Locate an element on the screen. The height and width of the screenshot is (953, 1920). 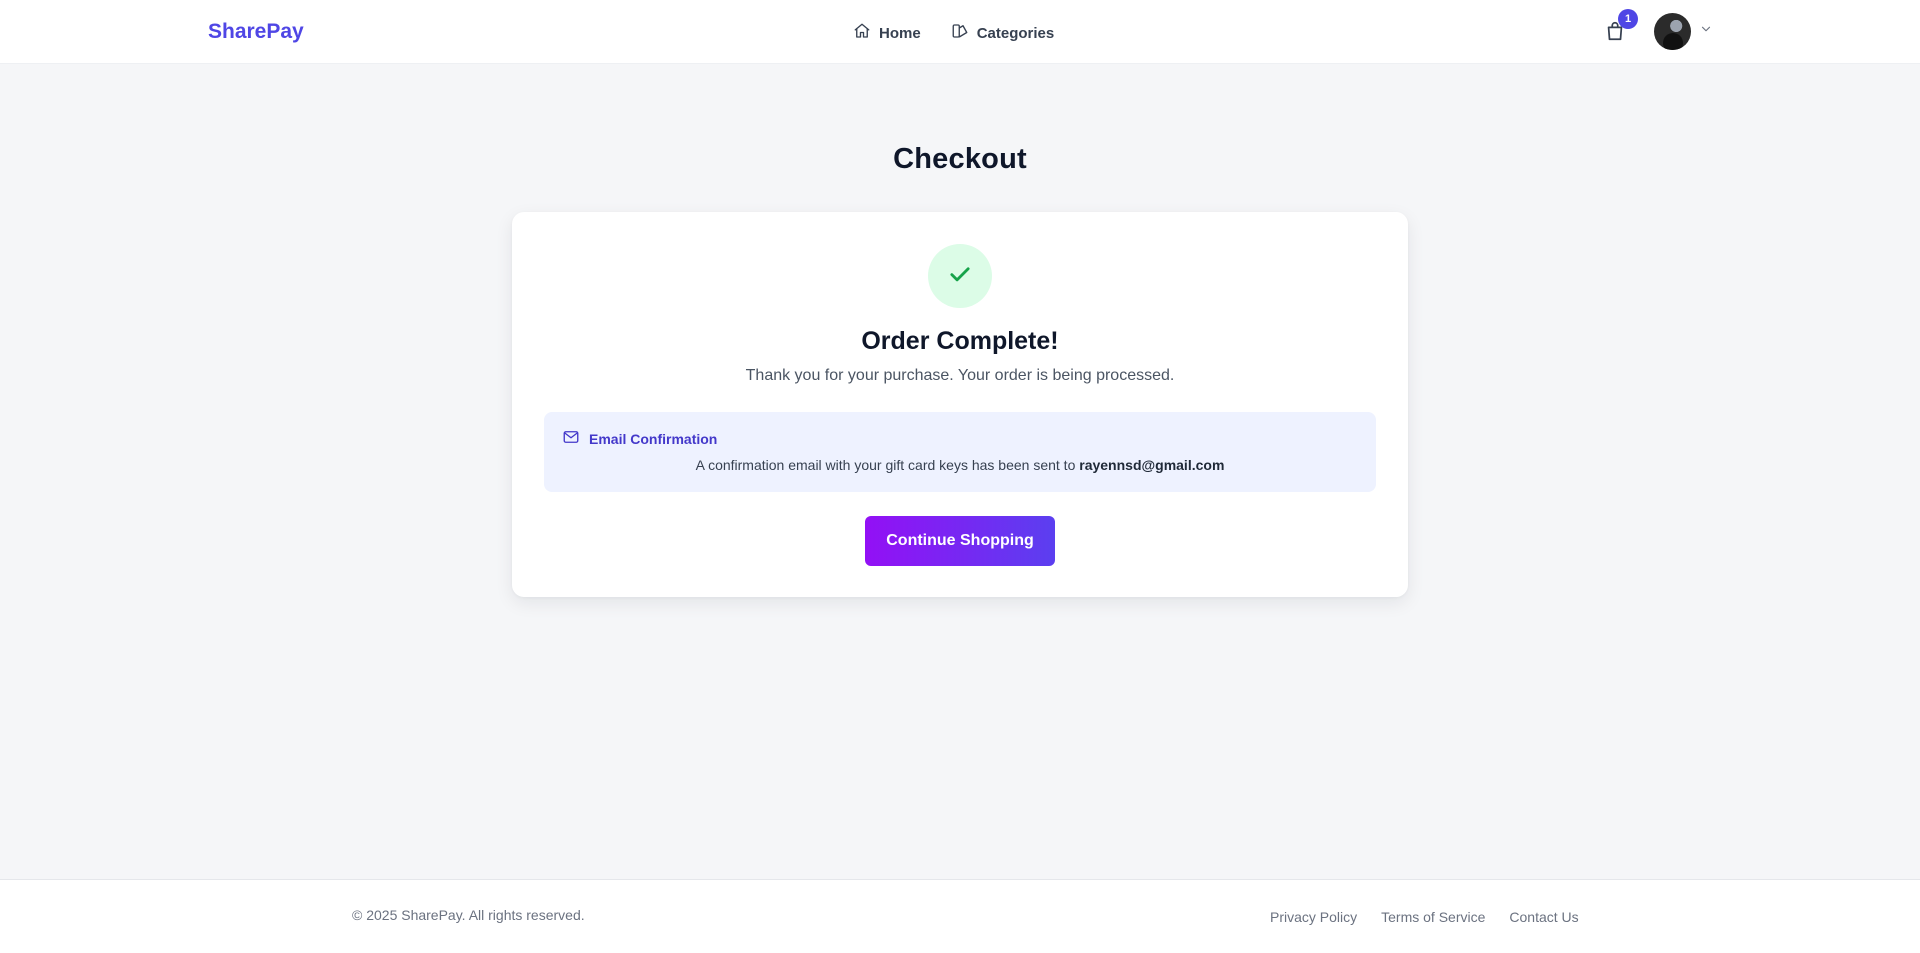
categories-icon is located at coordinates (960, 33).